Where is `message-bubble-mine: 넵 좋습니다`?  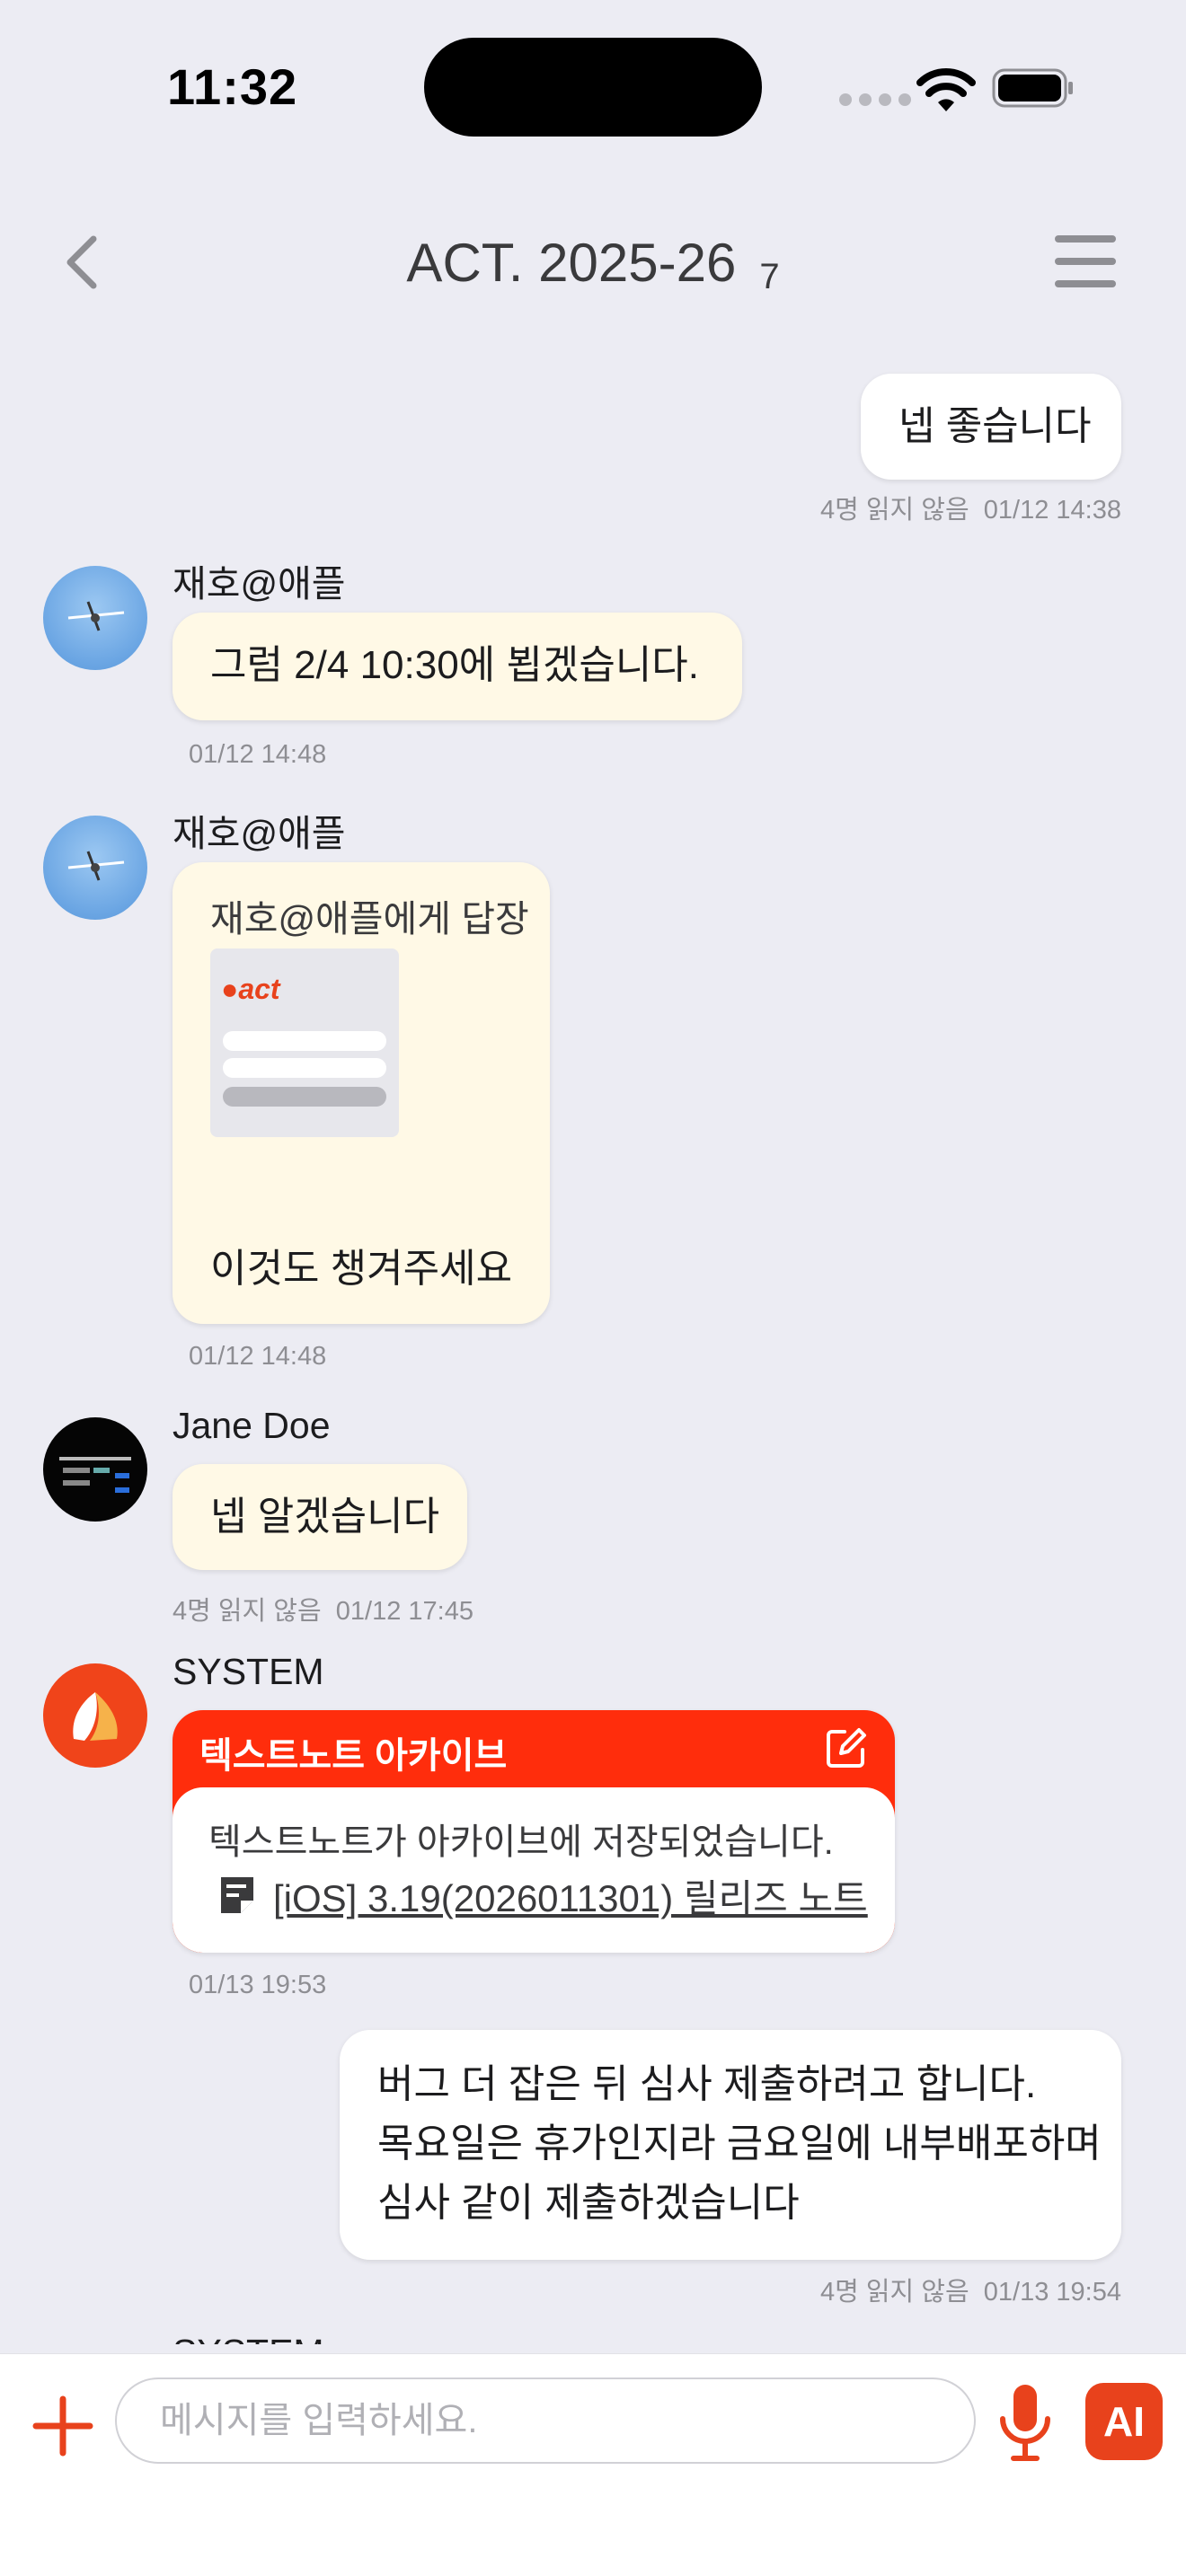 message-bubble-mine: 넵 좋습니다 is located at coordinates (991, 427).